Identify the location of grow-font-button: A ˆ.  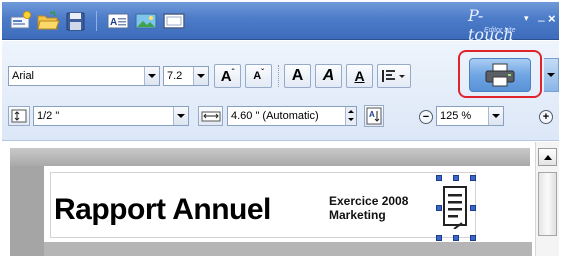
(227, 76).